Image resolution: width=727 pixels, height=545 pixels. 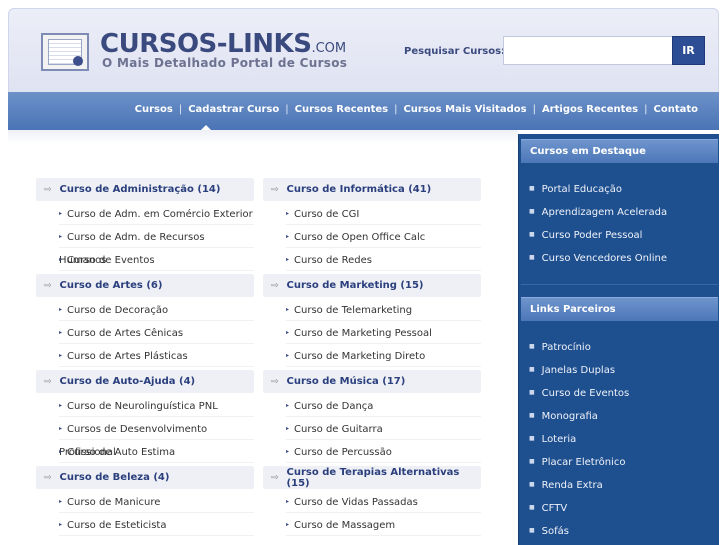 I want to click on sidebar-link: ■ Curso Poder Pessoal, so click(x=598, y=234).